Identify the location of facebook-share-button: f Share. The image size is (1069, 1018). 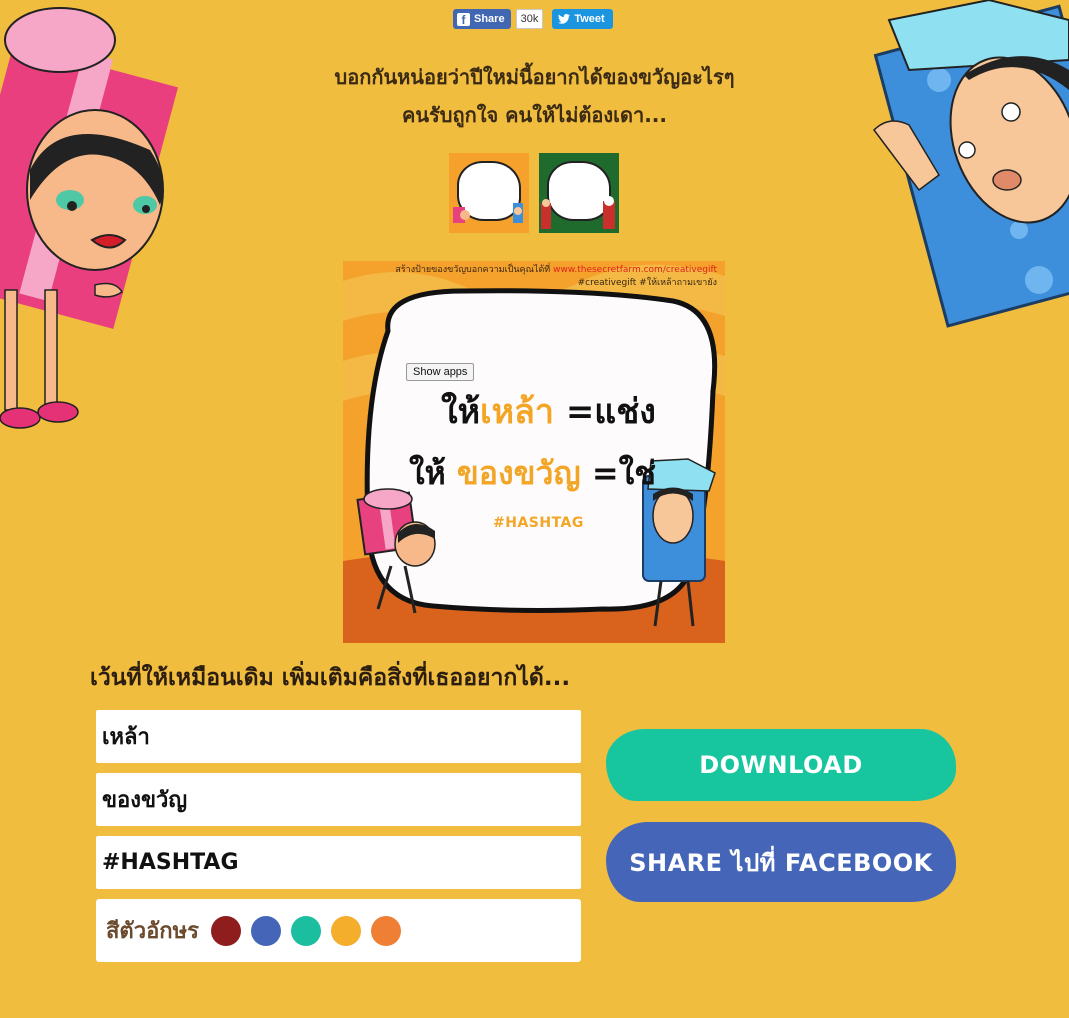
(482, 19).